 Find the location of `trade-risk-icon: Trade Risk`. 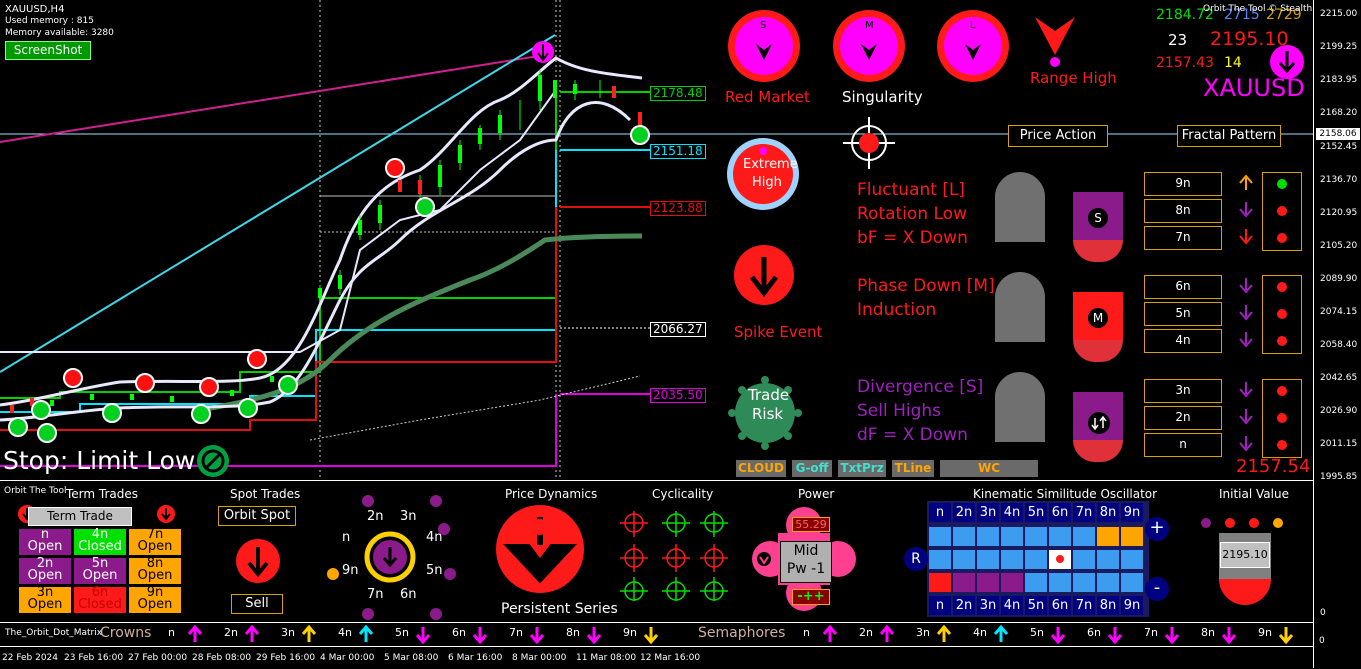

trade-risk-icon: Trade Risk is located at coordinates (765, 413).